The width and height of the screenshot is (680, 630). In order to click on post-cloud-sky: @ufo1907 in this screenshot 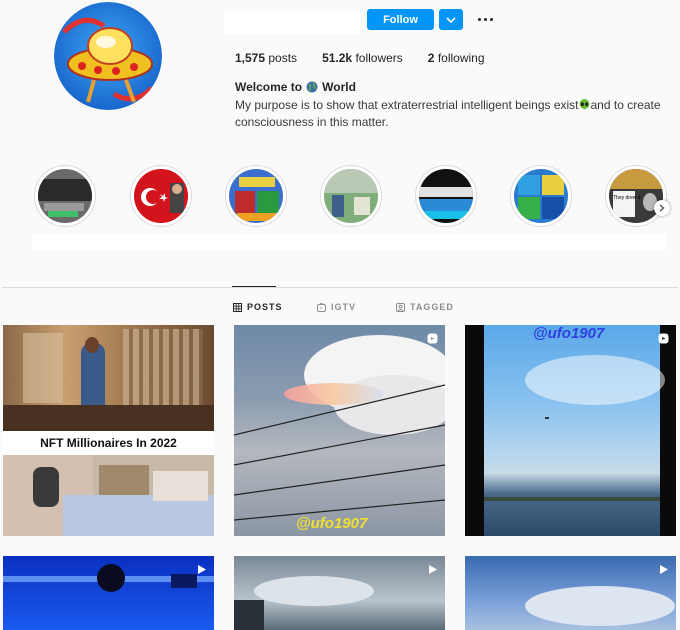, I will do `click(339, 430)`.